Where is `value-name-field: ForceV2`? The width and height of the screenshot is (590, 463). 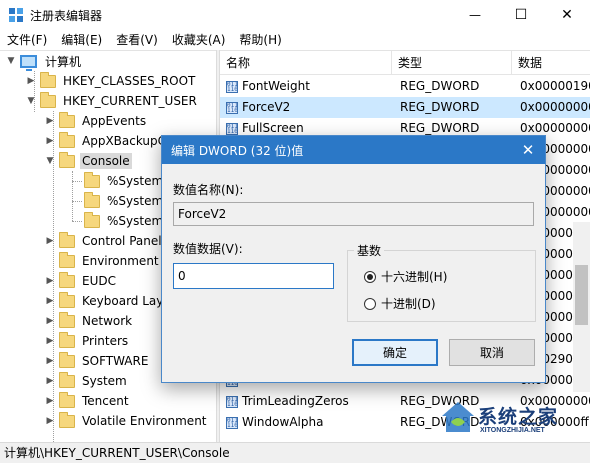
value-name-field: ForceV2 is located at coordinates (353, 214).